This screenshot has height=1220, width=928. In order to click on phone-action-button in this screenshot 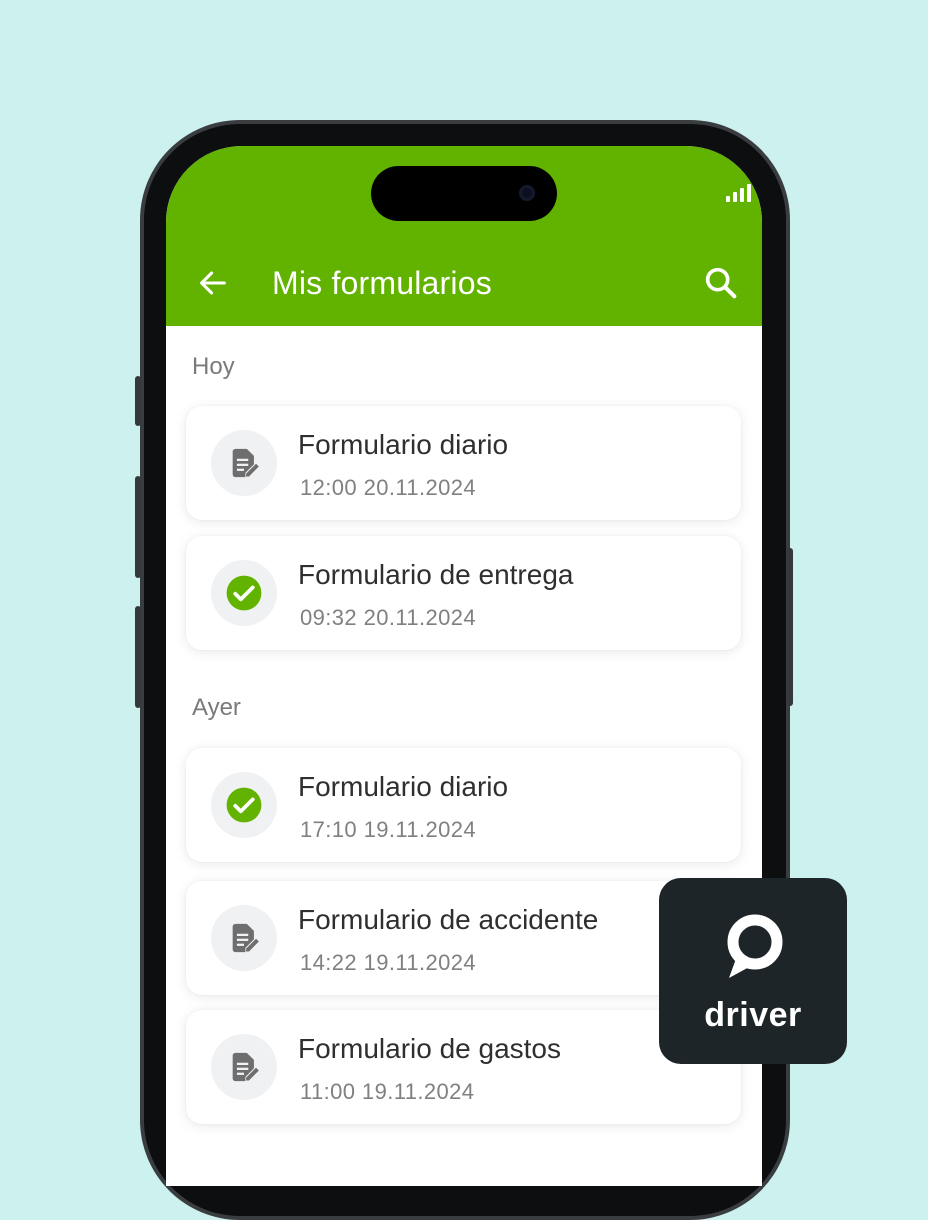, I will do `click(138, 401)`.